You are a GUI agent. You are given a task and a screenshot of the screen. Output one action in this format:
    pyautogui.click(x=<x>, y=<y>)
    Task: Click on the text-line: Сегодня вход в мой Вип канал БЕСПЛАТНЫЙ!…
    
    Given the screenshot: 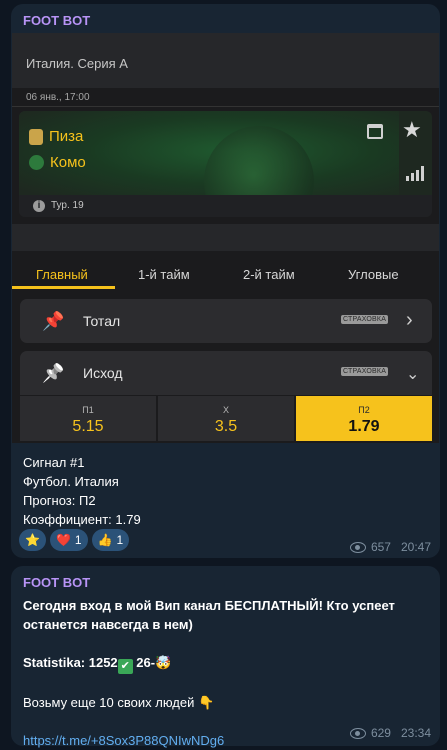 What is the action you would take?
    pyautogui.click(x=209, y=615)
    